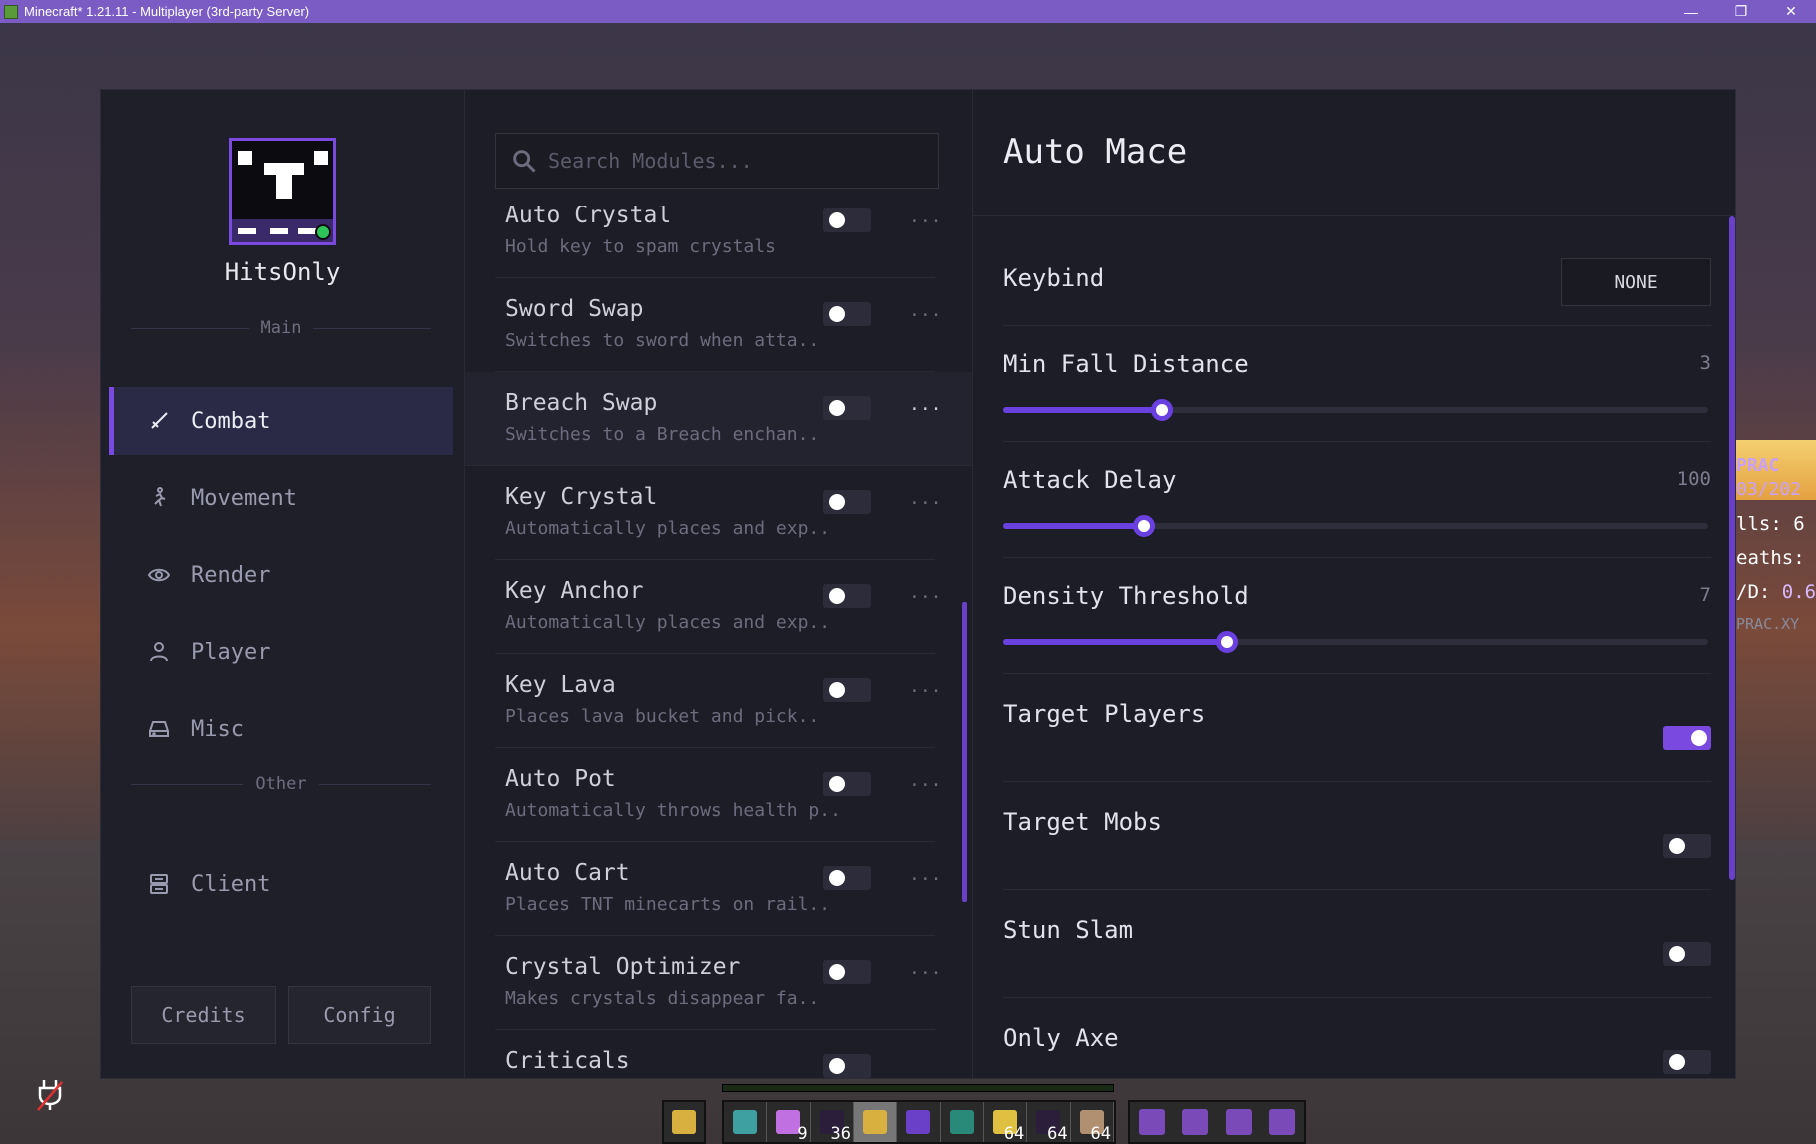 The width and height of the screenshot is (1816, 1144). Describe the element at coordinates (964, 752) in the screenshot. I see `module-list-scrollbar` at that location.